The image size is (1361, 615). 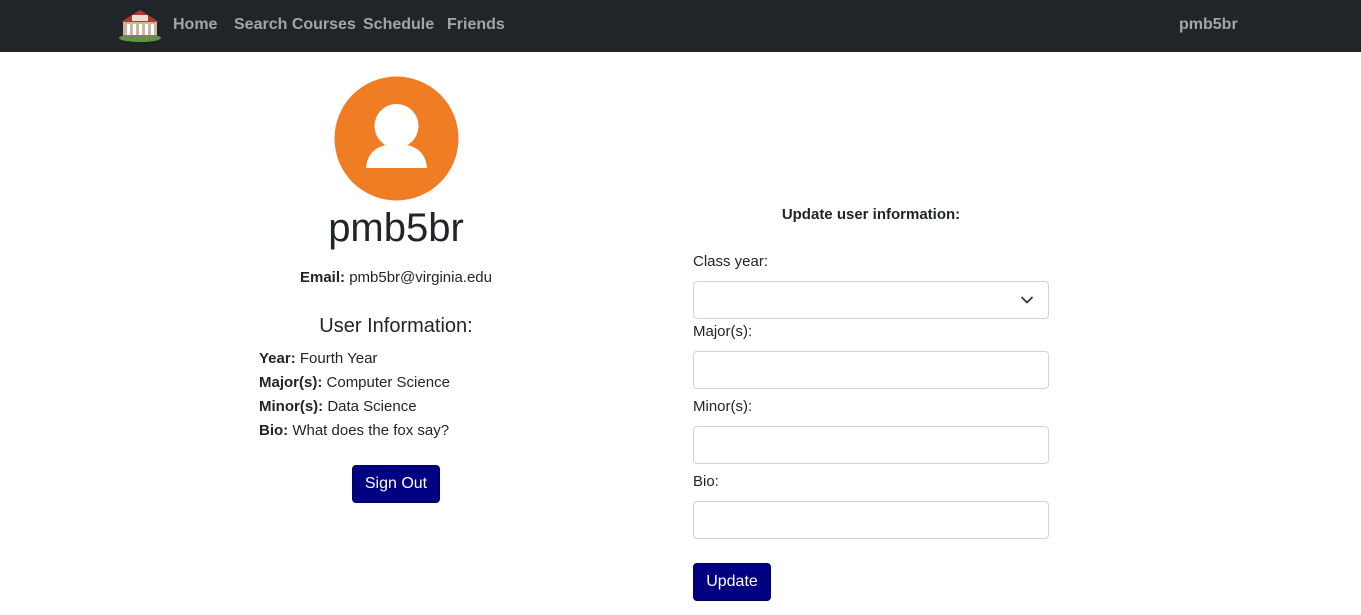 What do you see at coordinates (1027, 300) in the screenshot?
I see `chevron-down-icon` at bounding box center [1027, 300].